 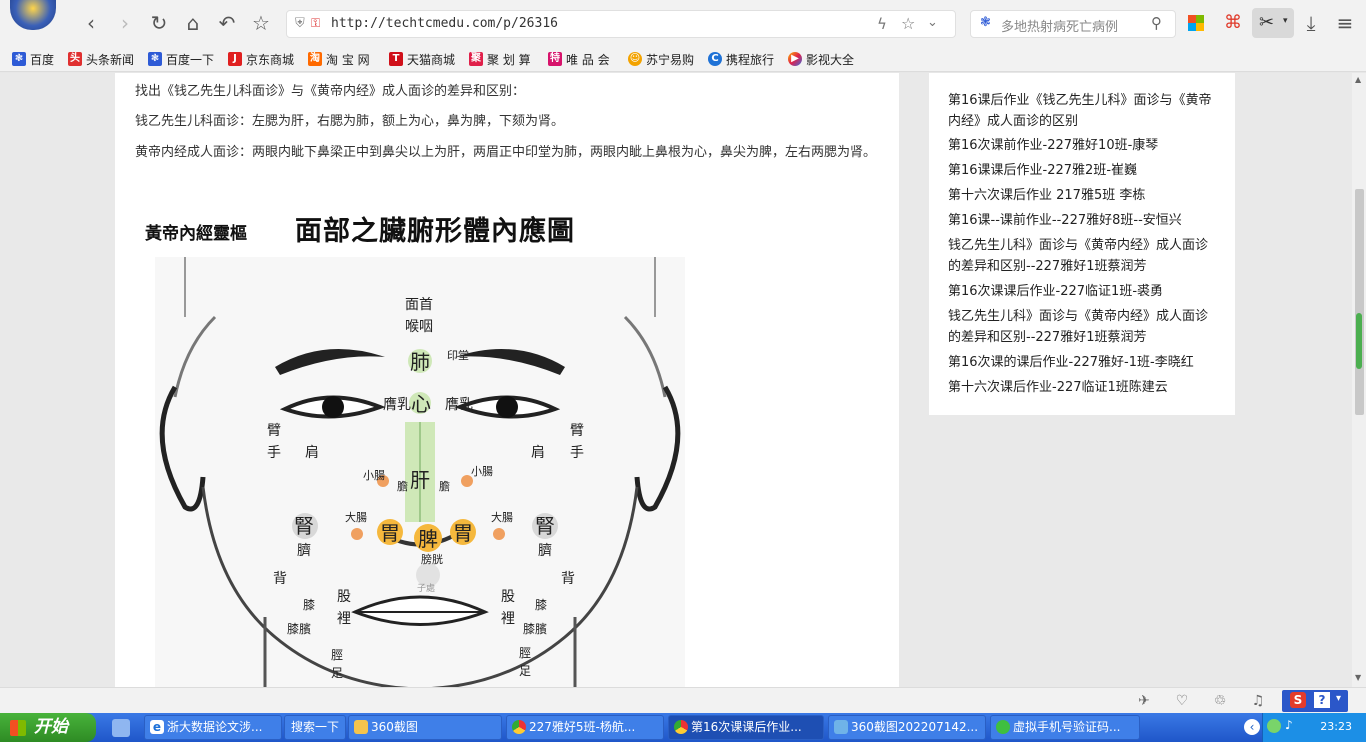 What do you see at coordinates (1345, 23) in the screenshot?
I see `menu-icon: ≡` at bounding box center [1345, 23].